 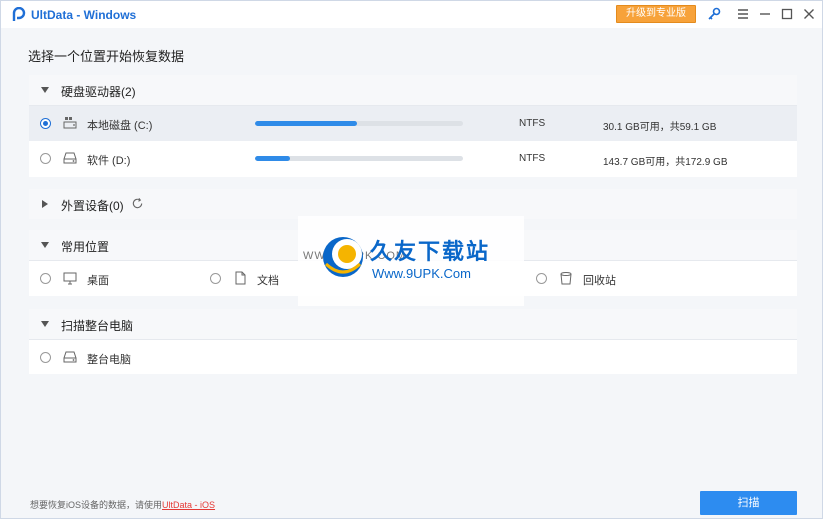 I want to click on drive-c-usage-fill, so click(x=306, y=123).